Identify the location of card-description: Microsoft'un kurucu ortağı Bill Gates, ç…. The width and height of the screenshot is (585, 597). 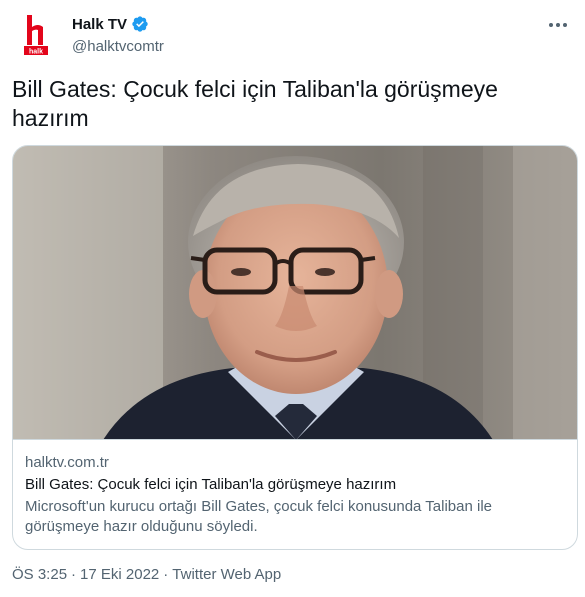
(258, 516).